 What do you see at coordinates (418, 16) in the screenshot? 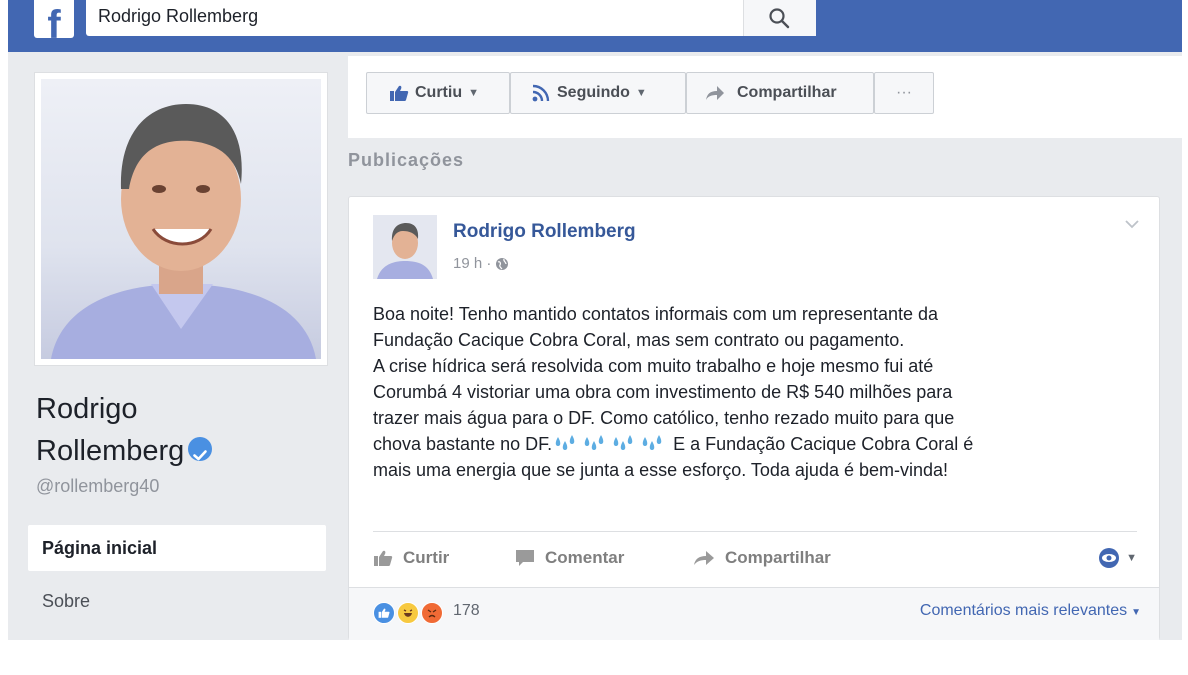
I see `search-input` at bounding box center [418, 16].